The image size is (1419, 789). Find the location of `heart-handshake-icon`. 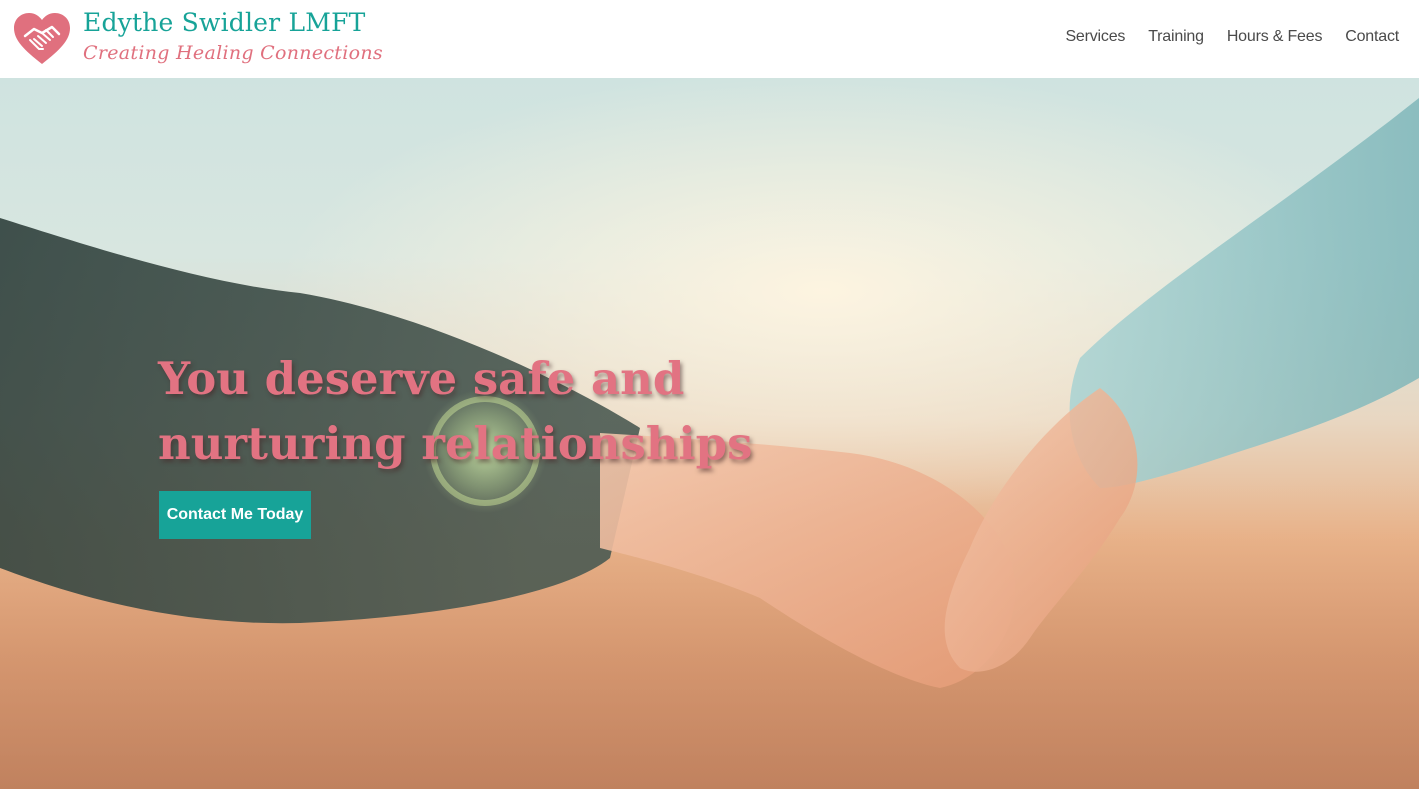

heart-handshake-icon is located at coordinates (42, 39).